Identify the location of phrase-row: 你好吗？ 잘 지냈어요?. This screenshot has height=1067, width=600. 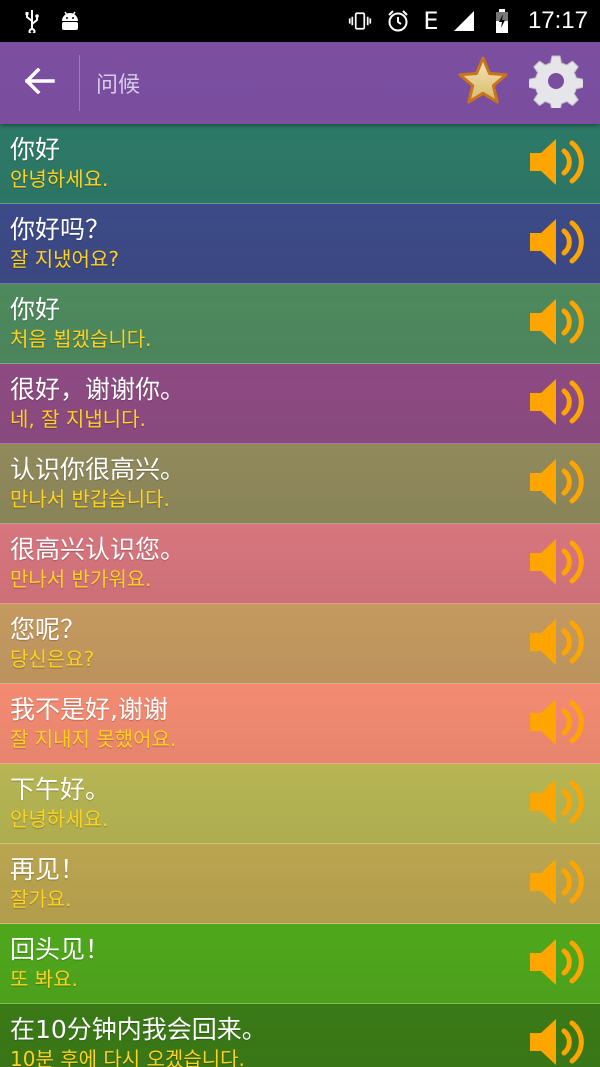
(300, 244).